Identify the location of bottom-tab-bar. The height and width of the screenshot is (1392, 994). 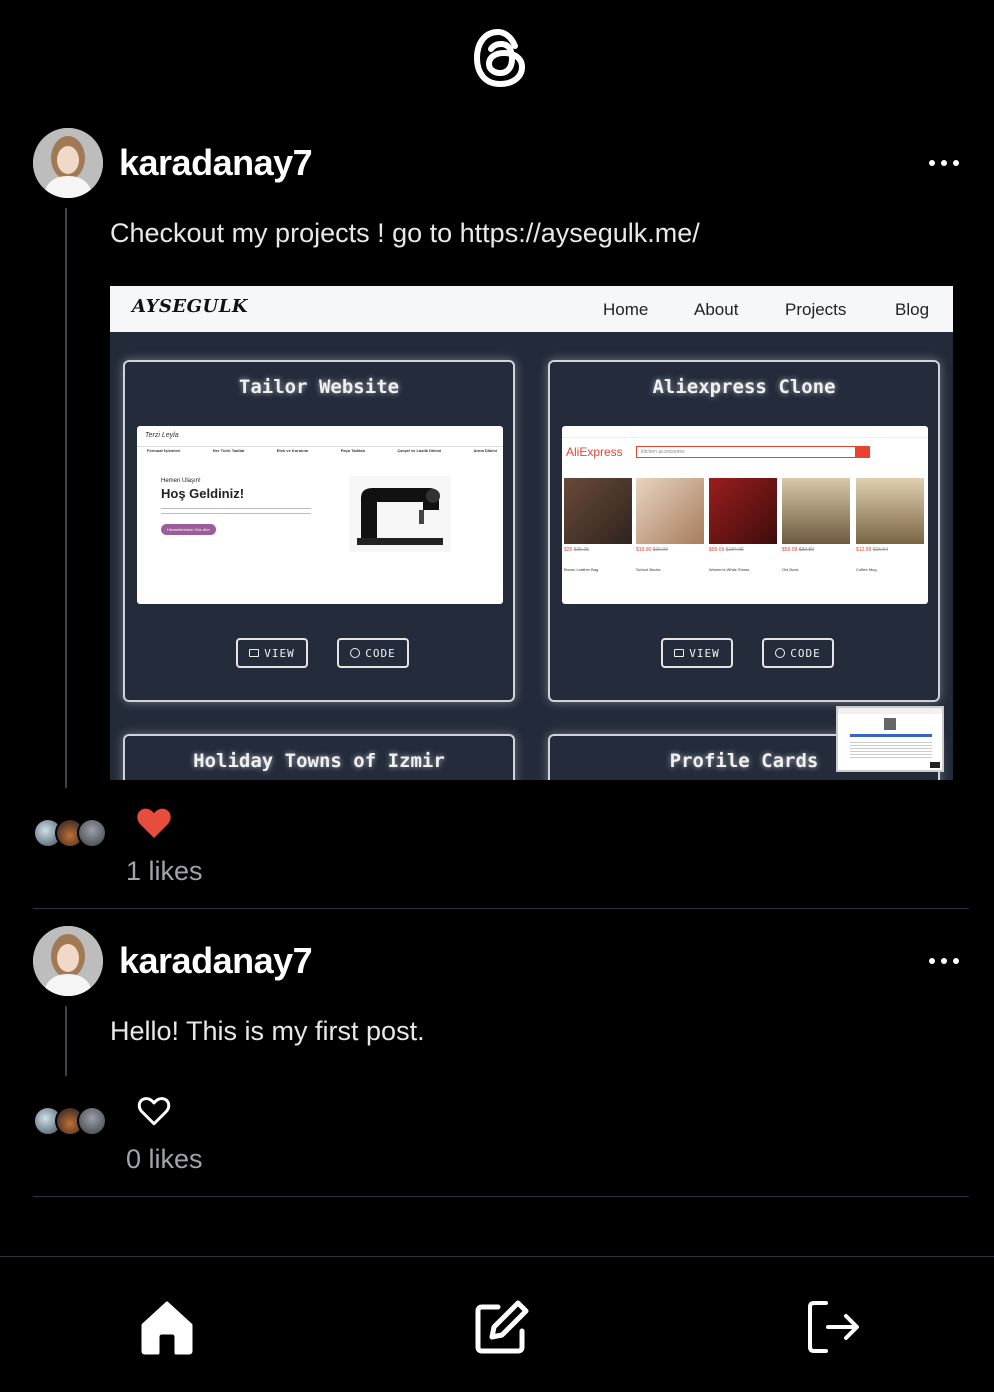
(497, 1324).